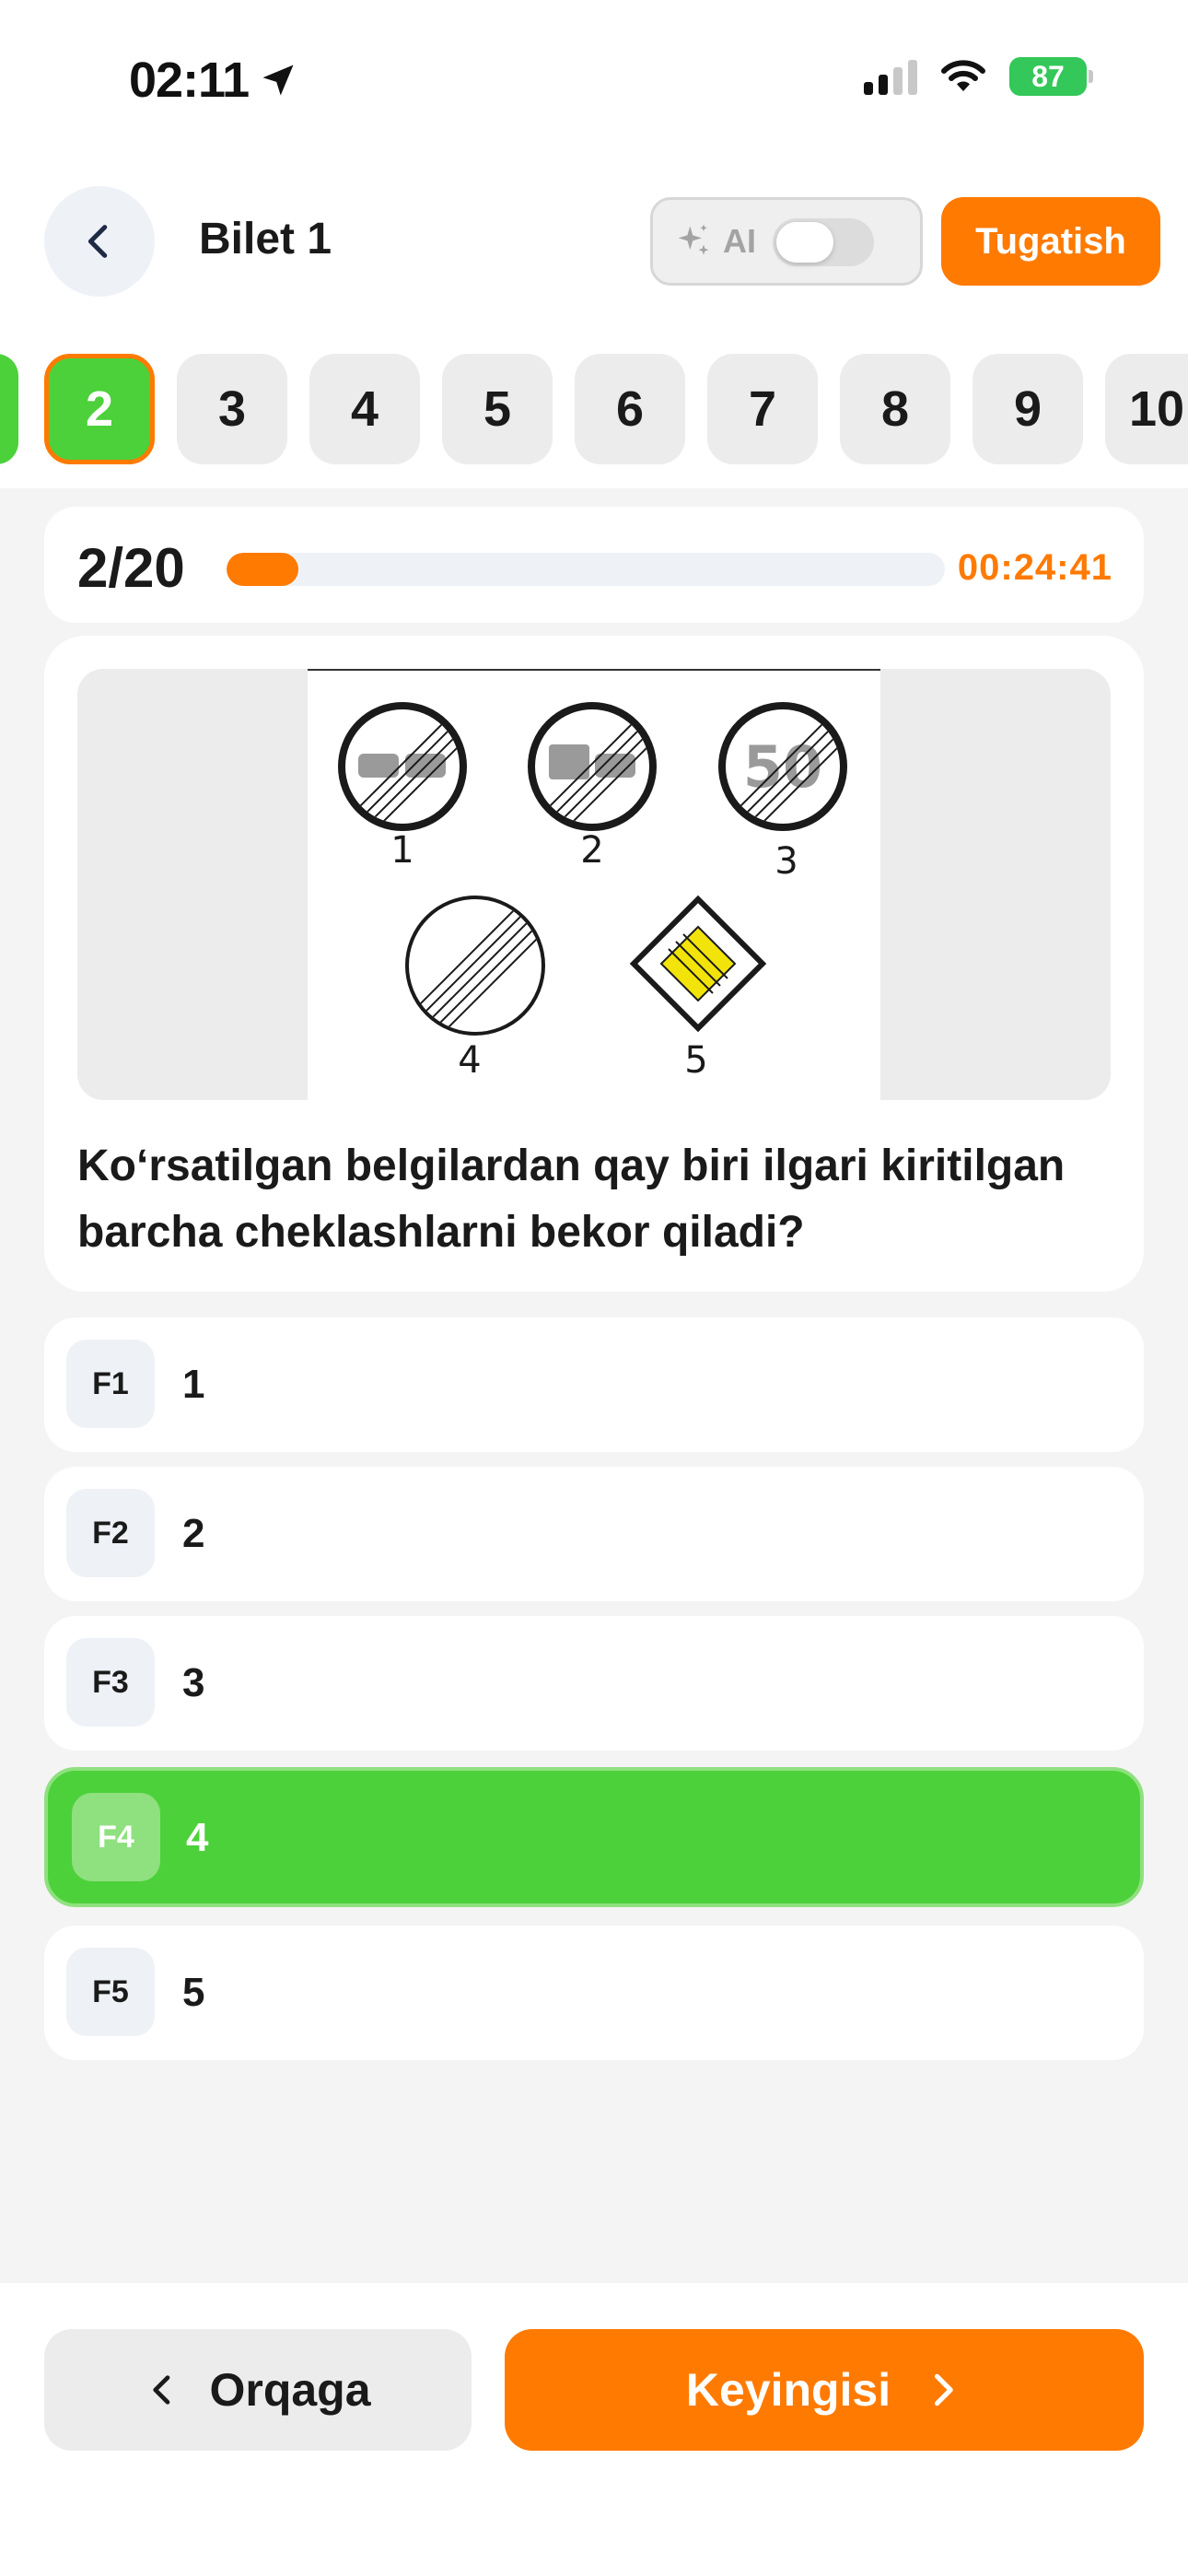  Describe the element at coordinates (278, 80) in the screenshot. I see `location-arrow-icon` at that location.